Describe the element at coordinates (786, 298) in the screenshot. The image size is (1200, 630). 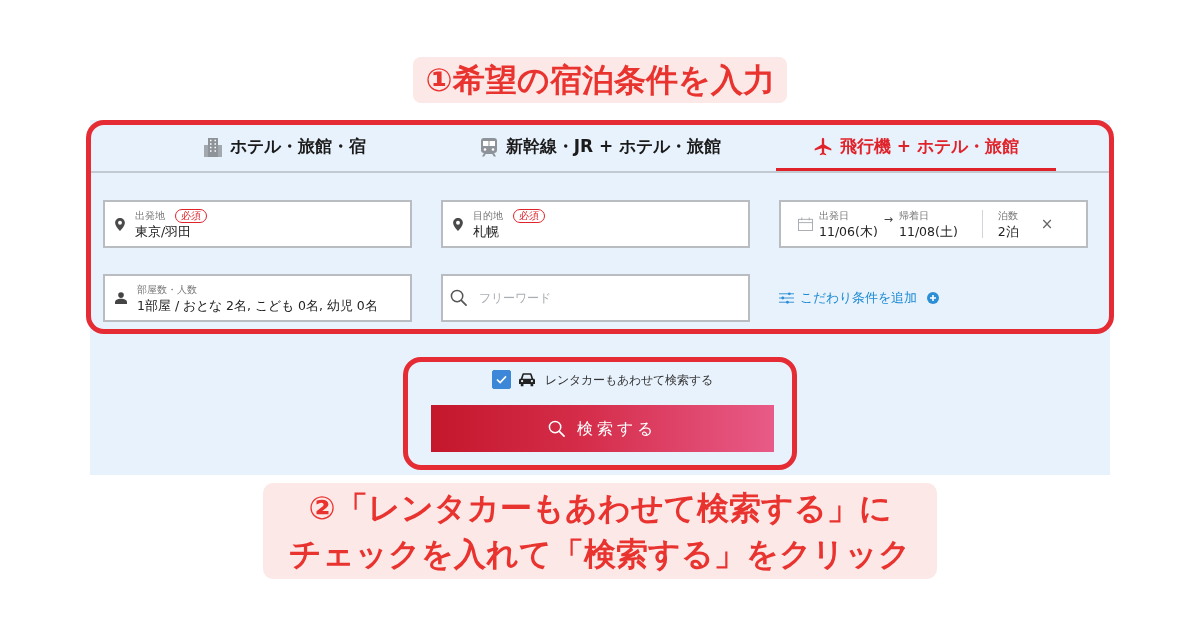
I see `sliders-icon` at that location.